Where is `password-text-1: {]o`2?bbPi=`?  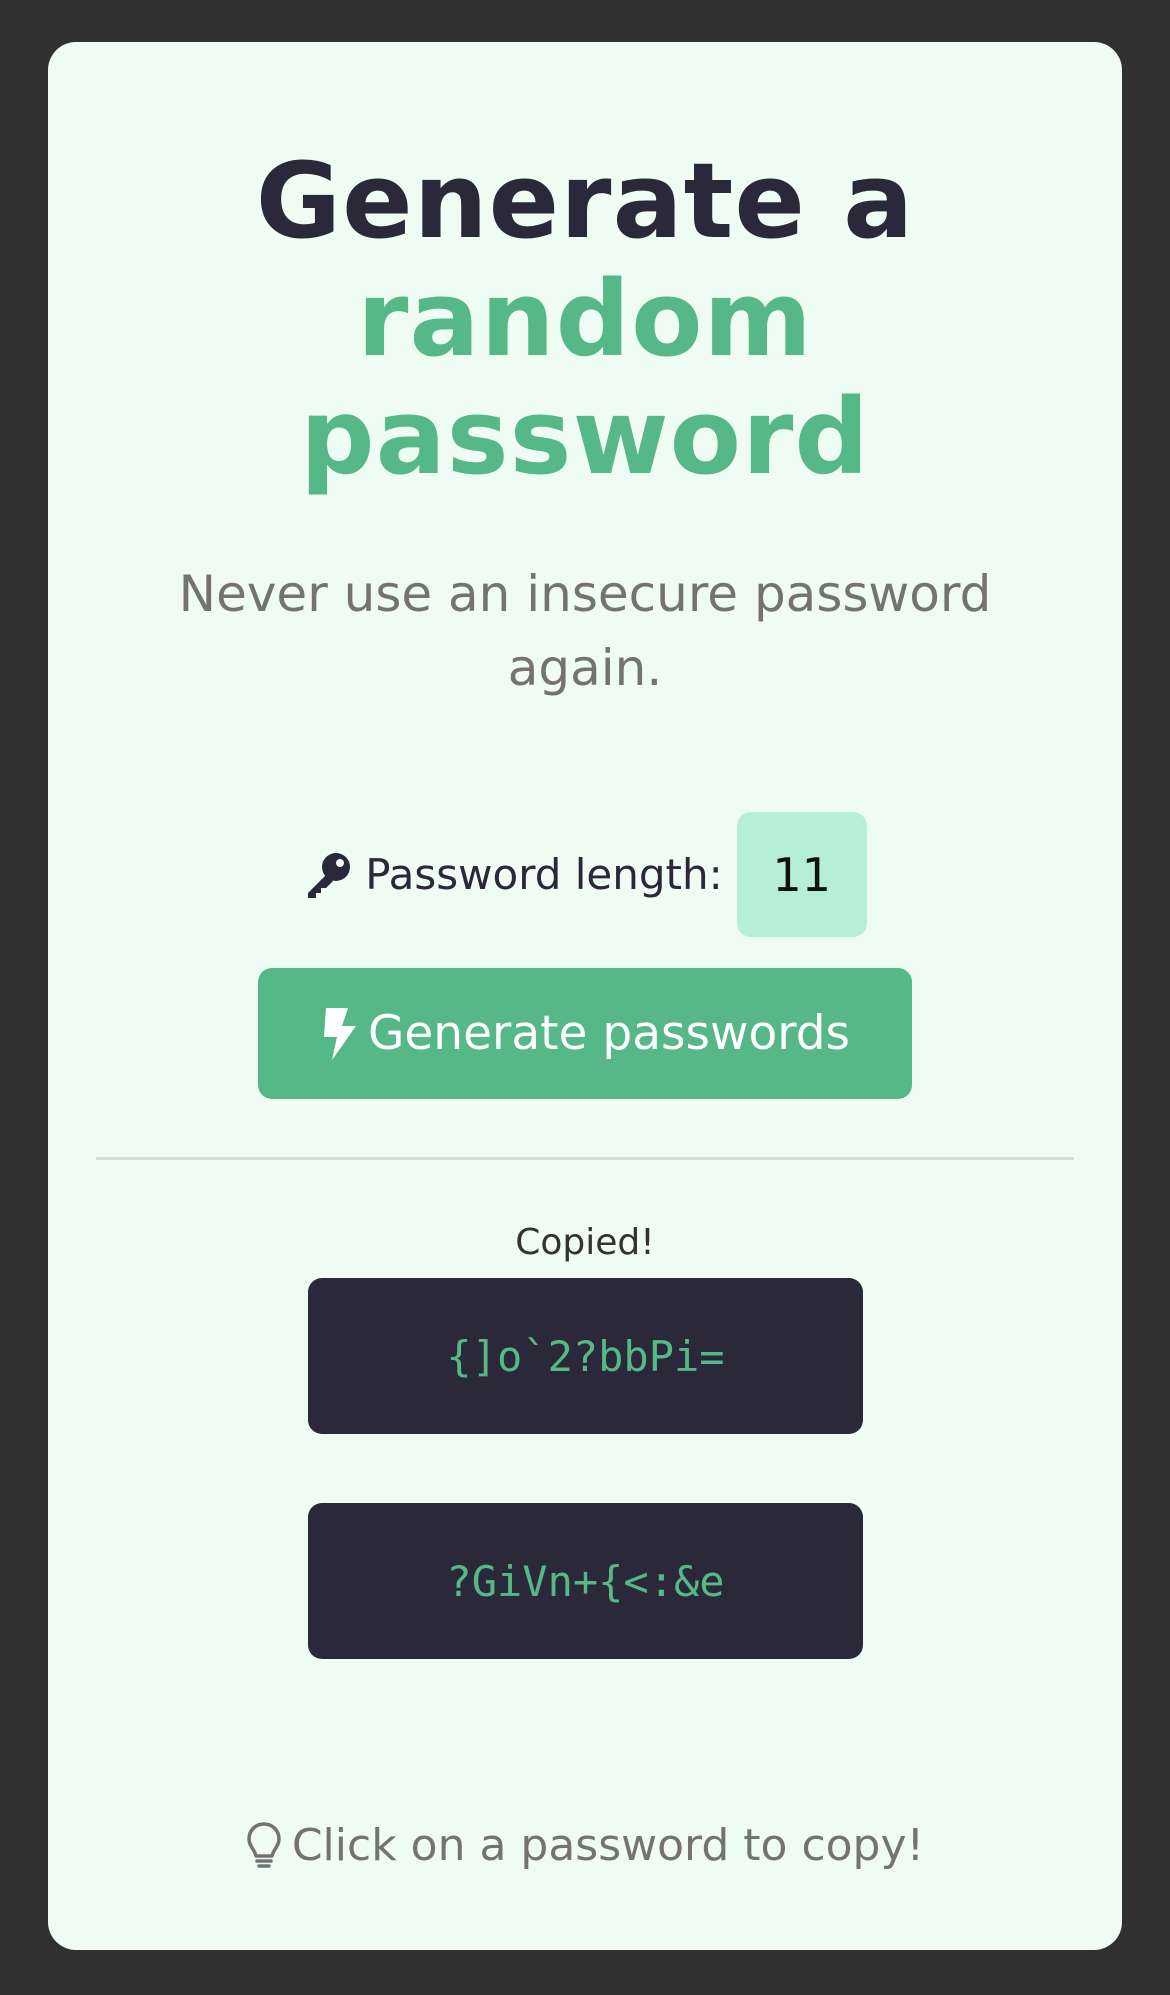
password-text-1: {]o`2?bbPi= is located at coordinates (585, 1356).